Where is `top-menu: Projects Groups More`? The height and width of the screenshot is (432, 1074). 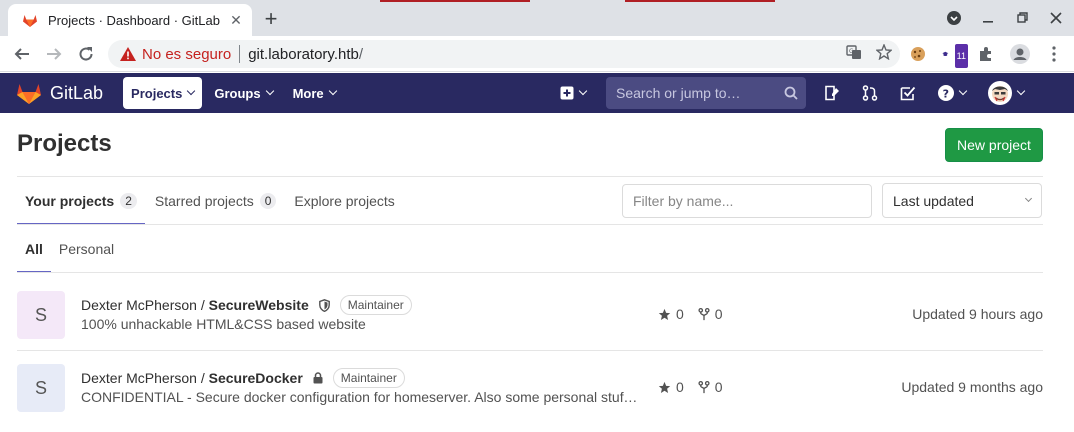 top-menu: Projects Groups More is located at coordinates (233, 93).